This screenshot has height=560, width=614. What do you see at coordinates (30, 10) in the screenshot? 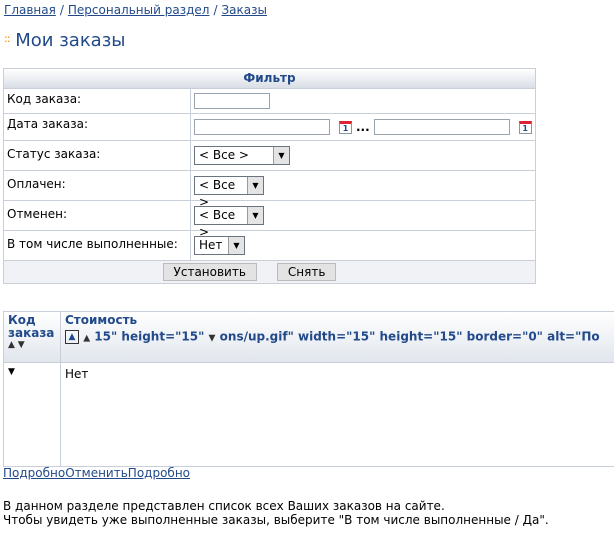
I see `breadcrumb-home: Главная` at bounding box center [30, 10].